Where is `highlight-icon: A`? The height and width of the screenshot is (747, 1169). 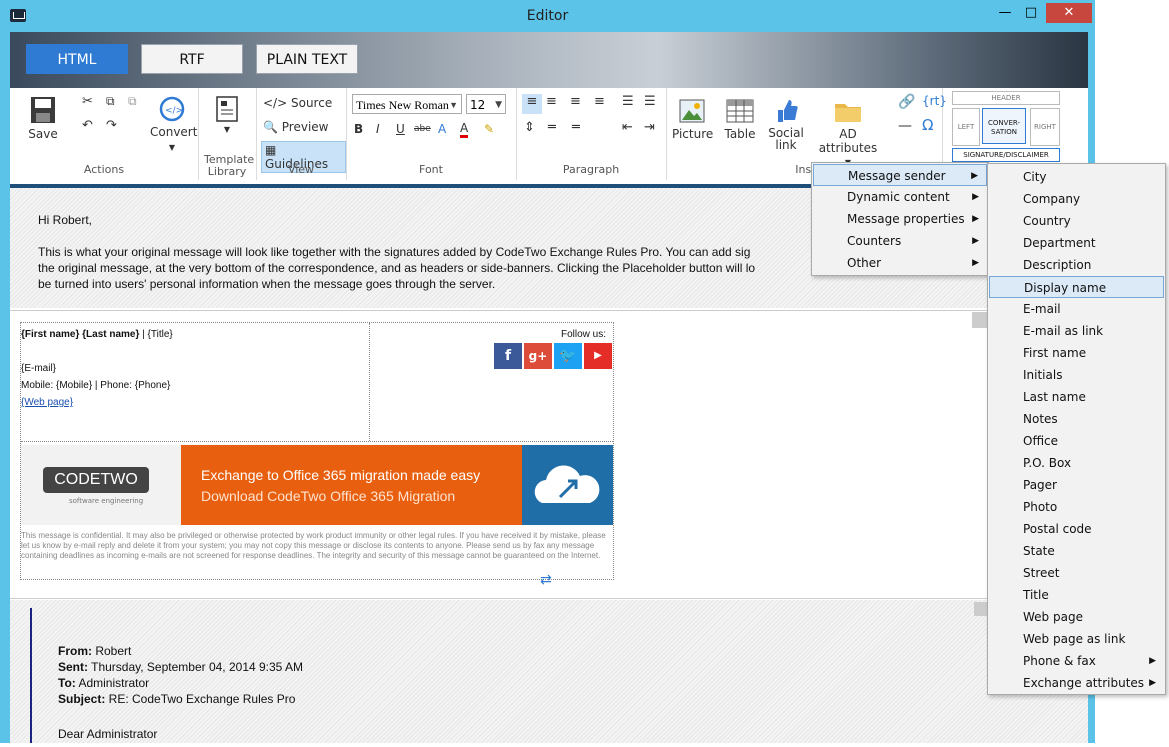
highlight-icon: A is located at coordinates (442, 129).